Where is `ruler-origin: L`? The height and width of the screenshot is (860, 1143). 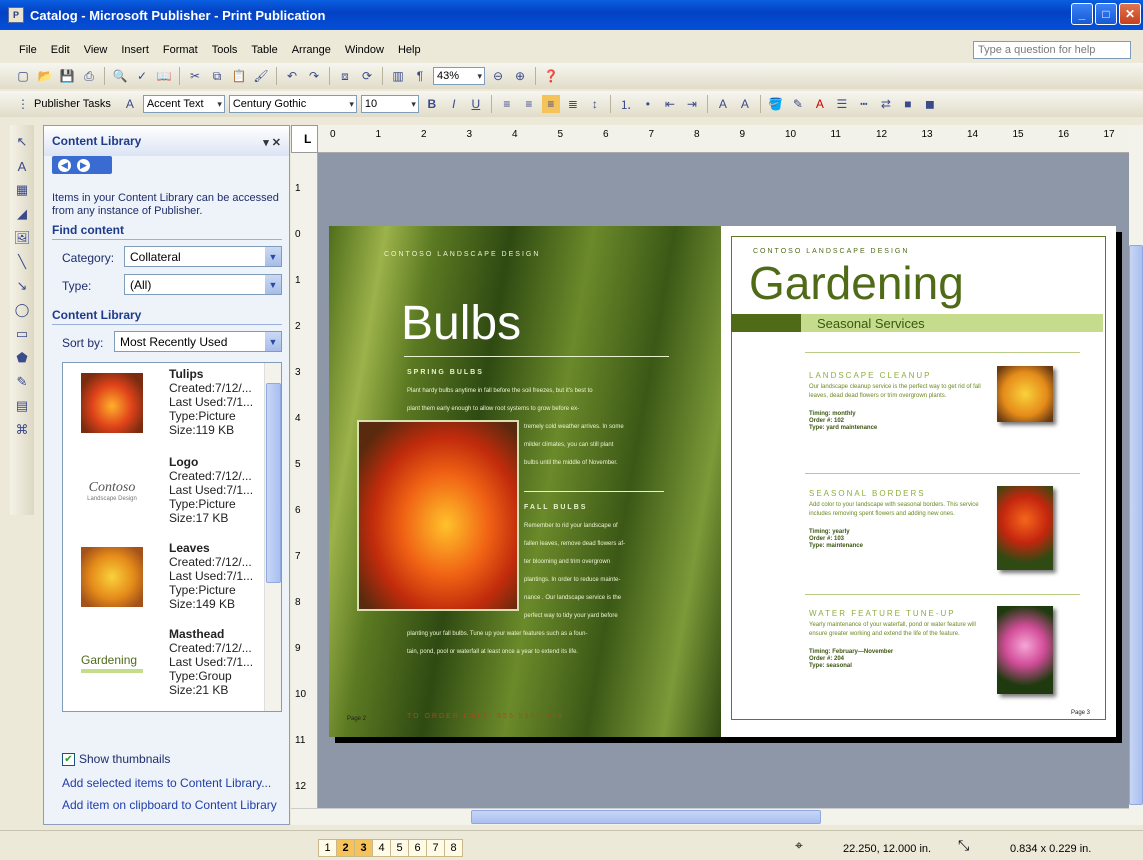
ruler-origin: L is located at coordinates (304, 139).